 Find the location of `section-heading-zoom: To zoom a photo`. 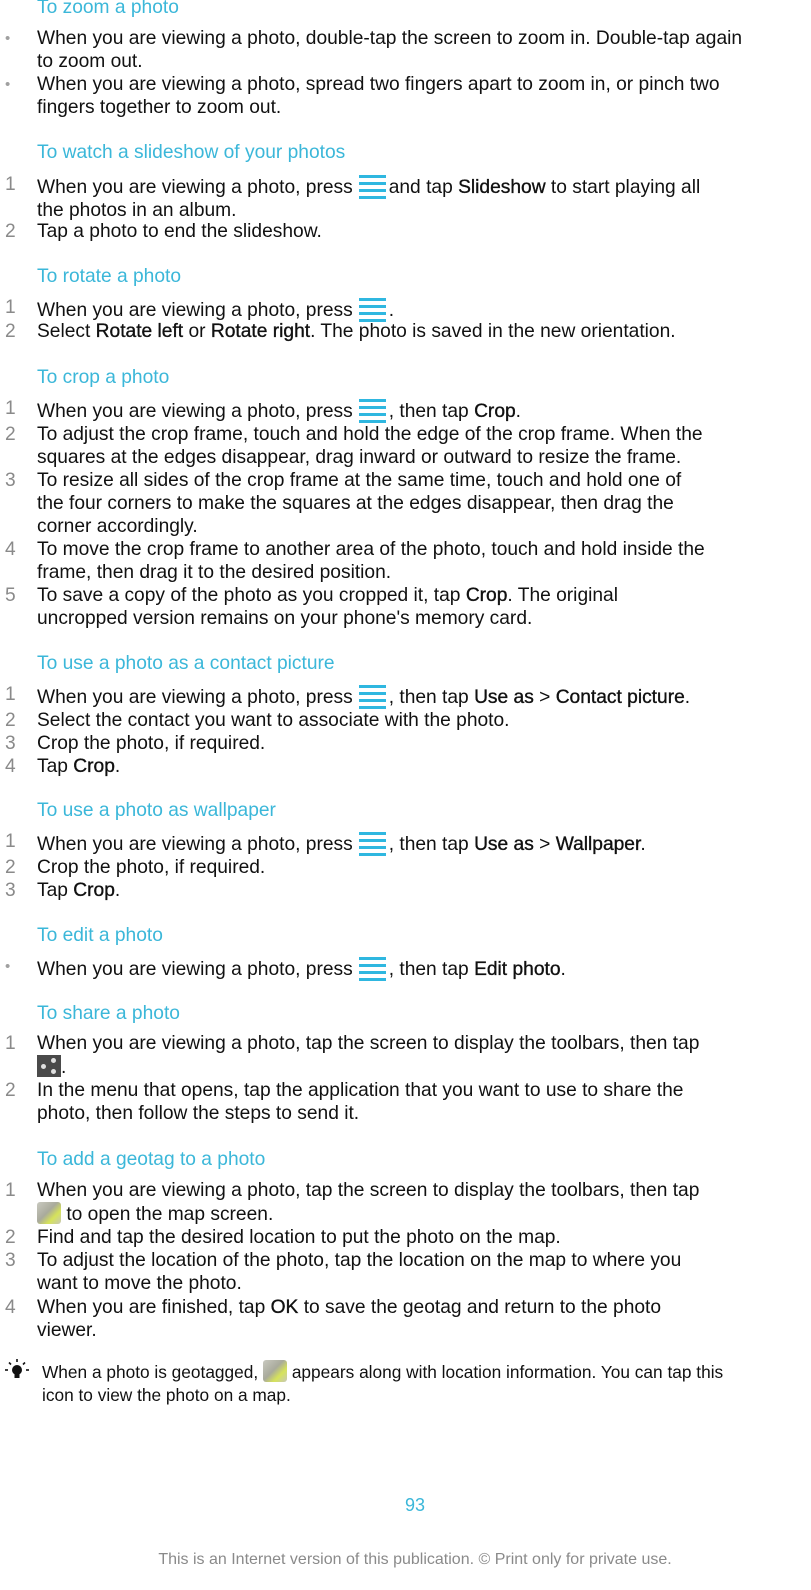

section-heading-zoom: To zoom a photo is located at coordinates (108, 9).